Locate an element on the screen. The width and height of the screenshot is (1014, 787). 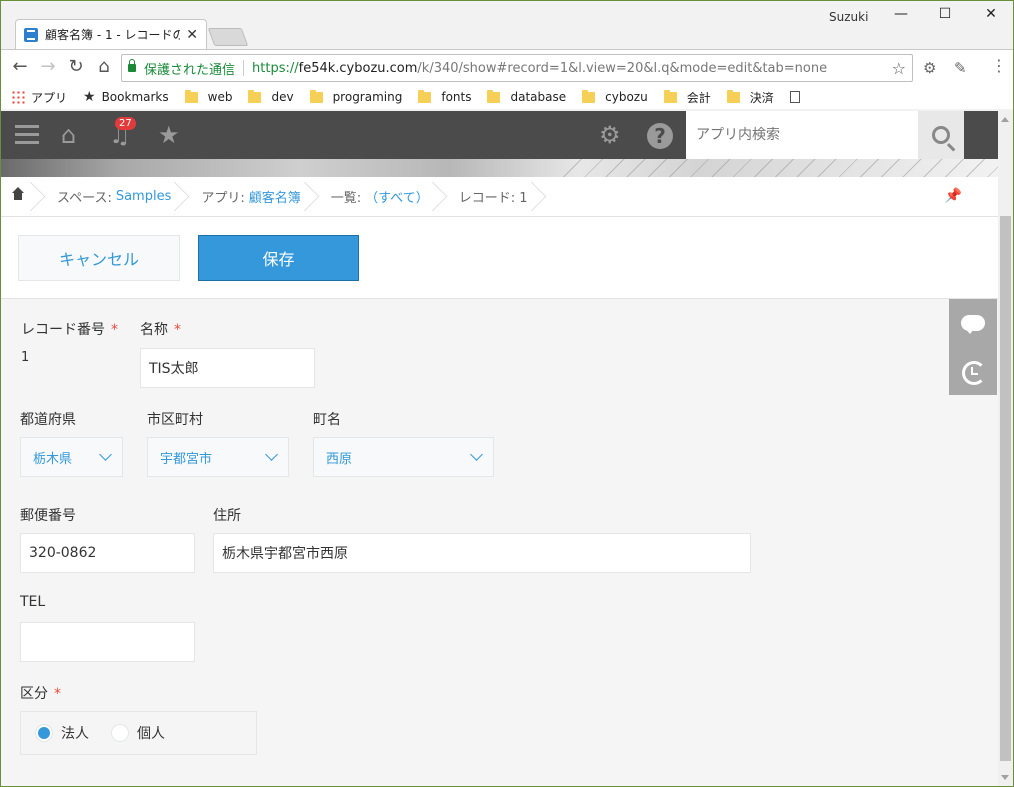
radio-option-corporate: 法人 is located at coordinates (62, 733).